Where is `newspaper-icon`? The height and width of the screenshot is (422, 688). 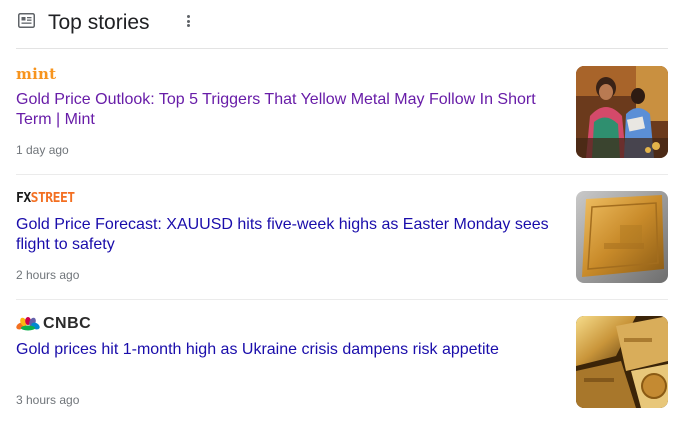
newspaper-icon is located at coordinates (26, 20).